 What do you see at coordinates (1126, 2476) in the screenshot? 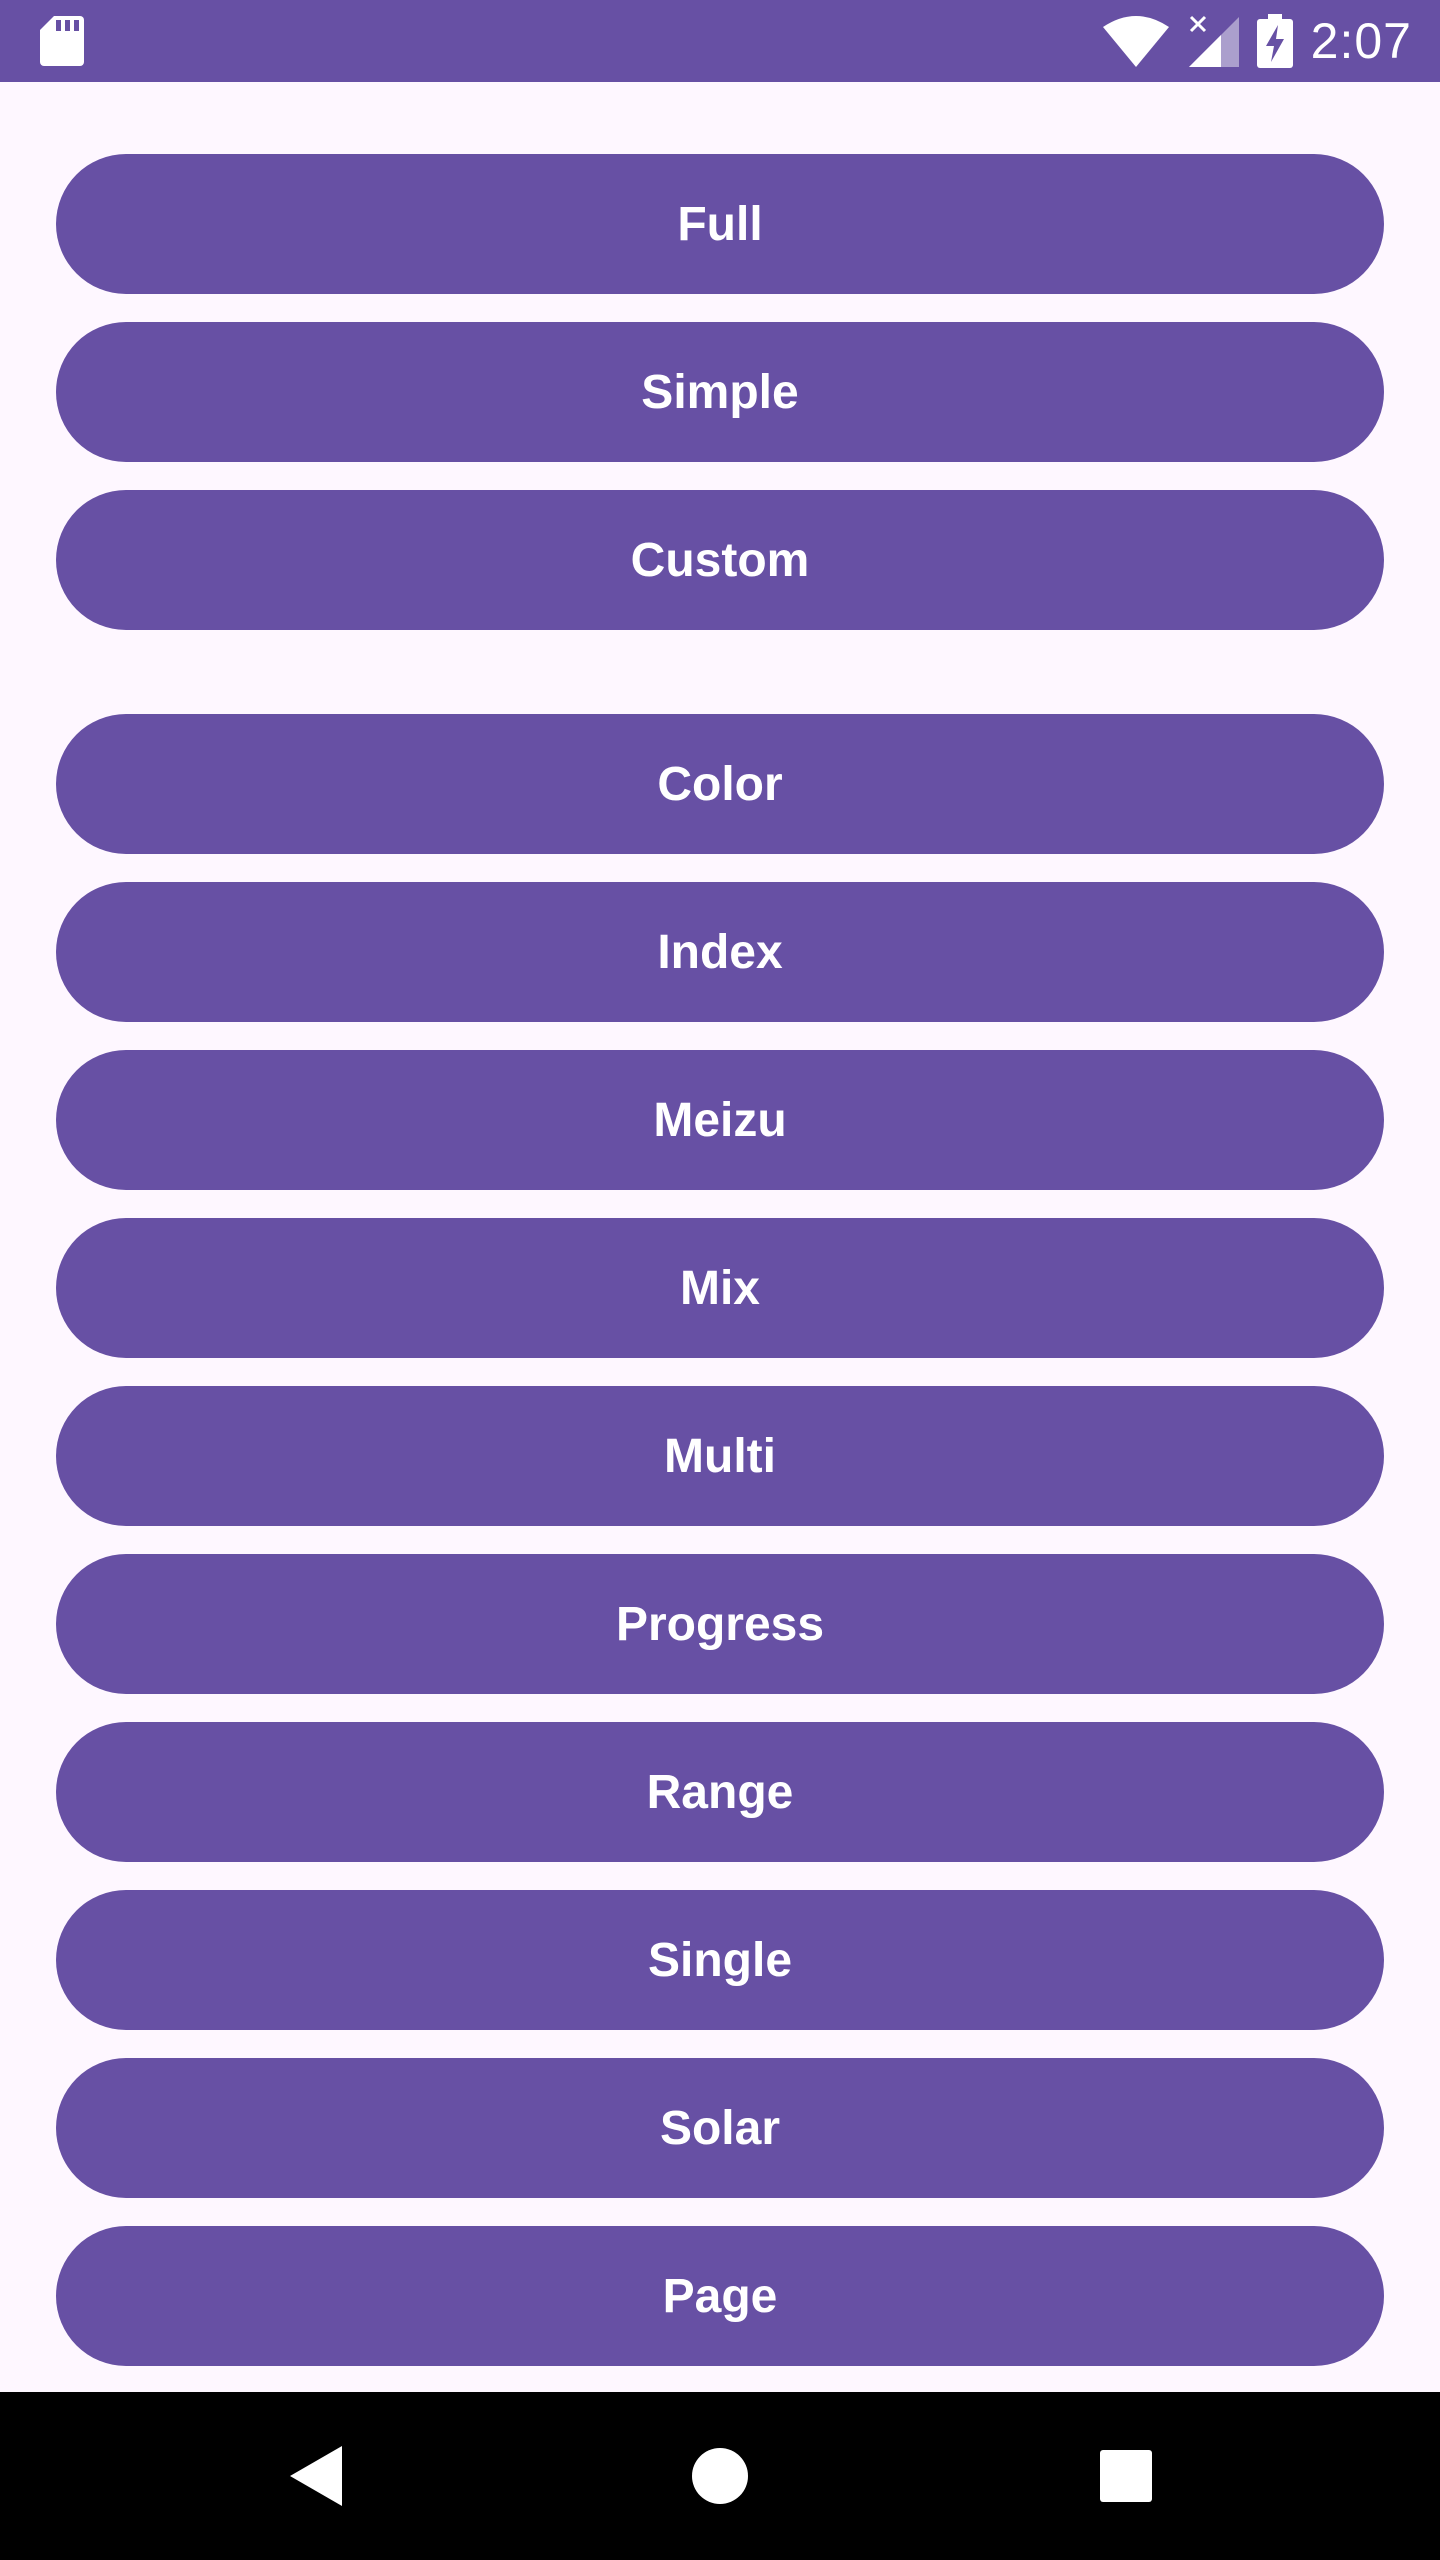
I see `recents-icon` at bounding box center [1126, 2476].